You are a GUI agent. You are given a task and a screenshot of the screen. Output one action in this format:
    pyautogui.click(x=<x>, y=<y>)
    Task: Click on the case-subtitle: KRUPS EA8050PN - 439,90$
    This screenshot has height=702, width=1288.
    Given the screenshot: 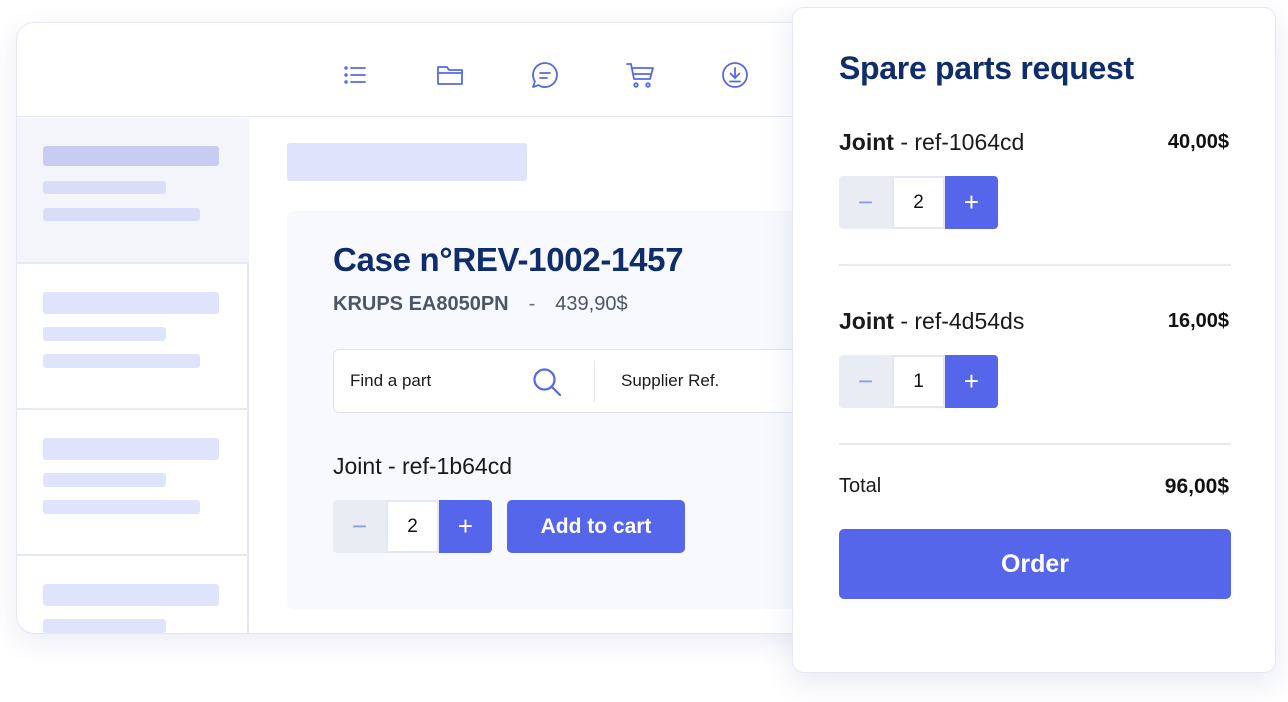 What is the action you would take?
    pyautogui.click(x=480, y=304)
    